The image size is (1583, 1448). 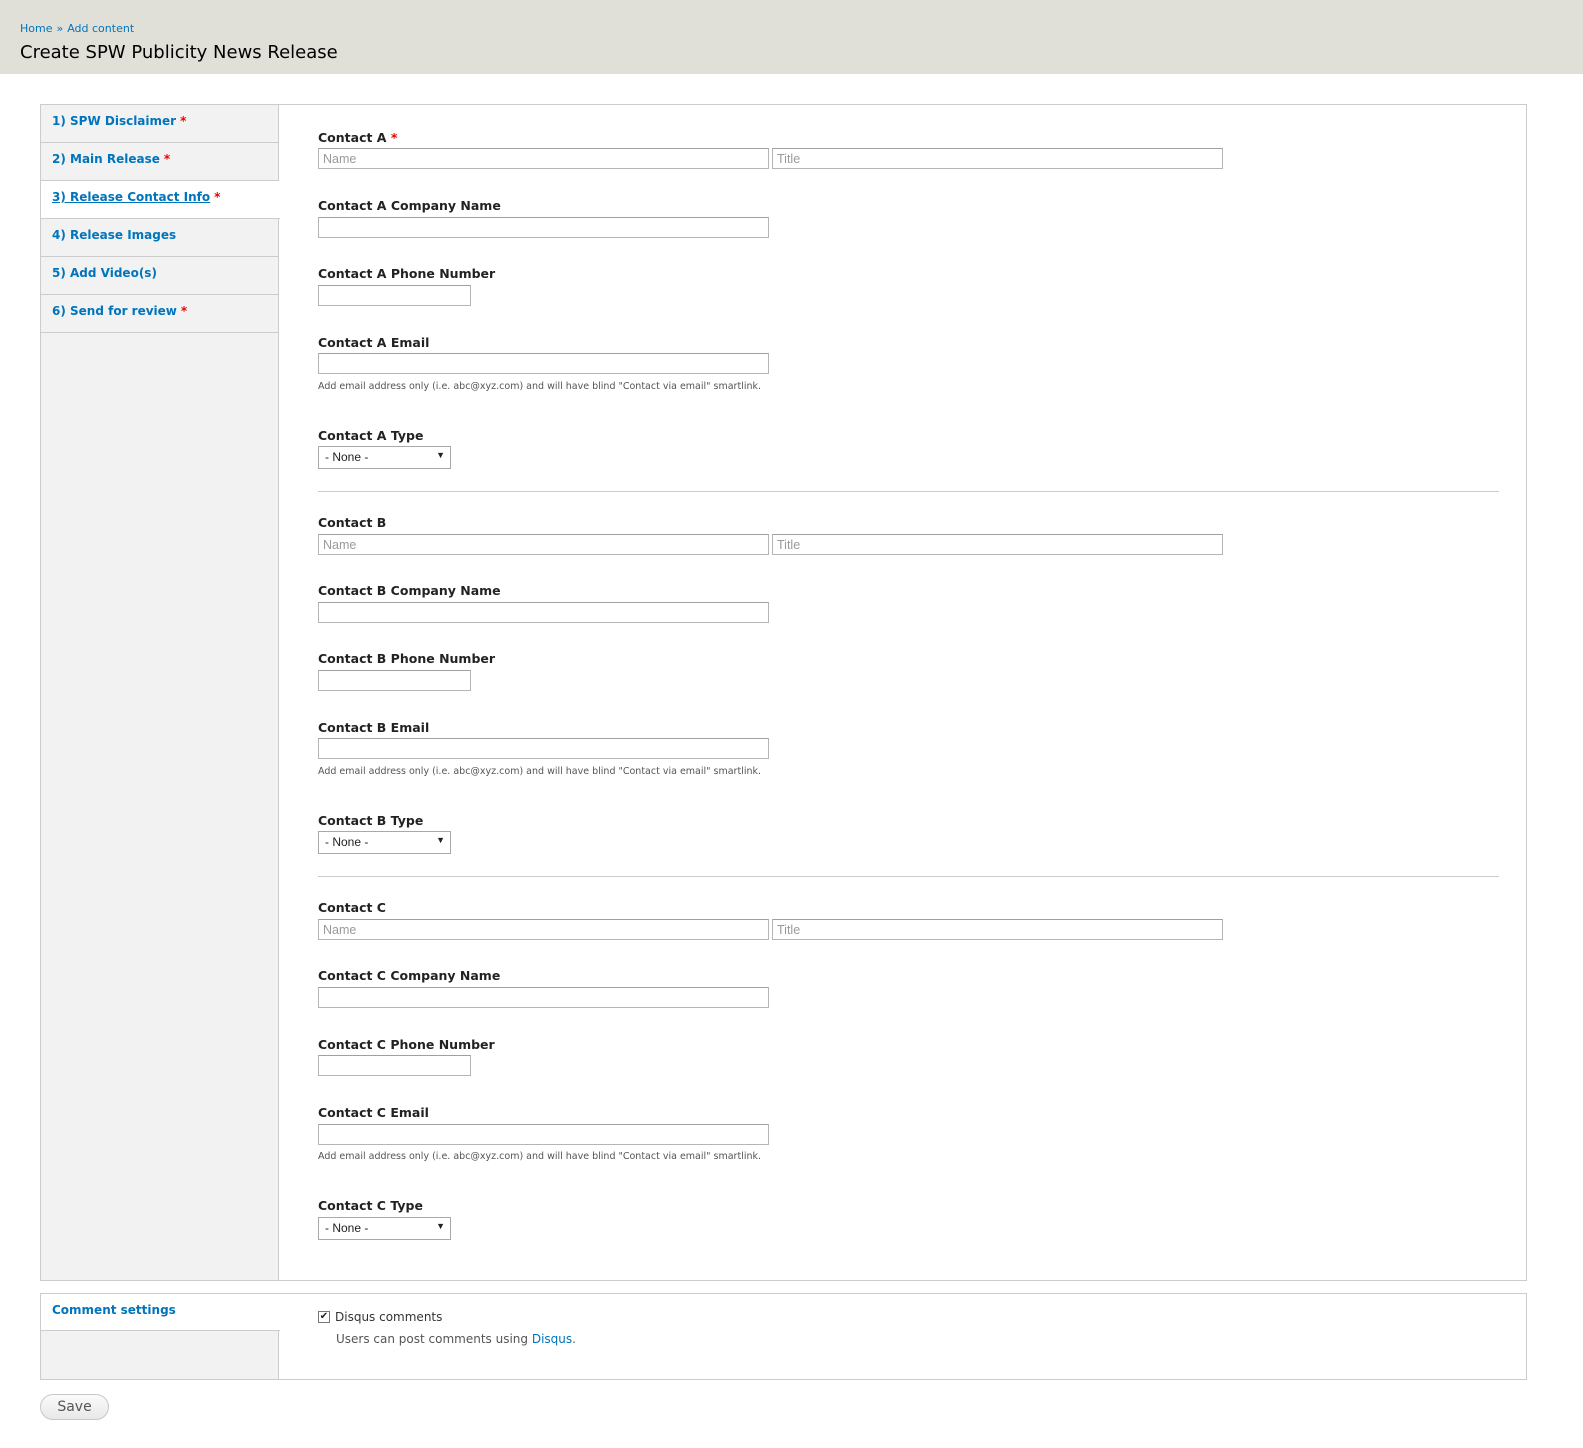 I want to click on contact-a-email-input, so click(x=543, y=363).